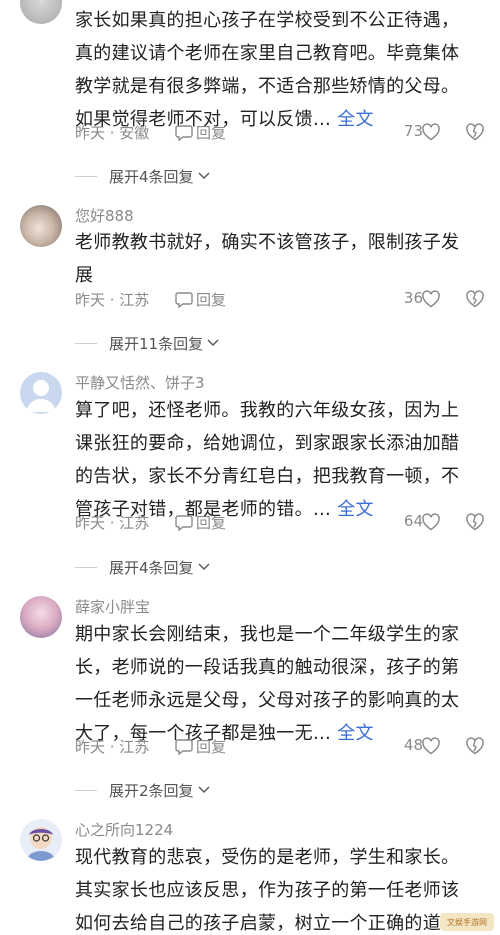 Image resolution: width=500 pixels, height=935 pixels. Describe the element at coordinates (267, 923) in the screenshot. I see `comment-line: 如何去给自己的孩子启蒙，树立一个正确的道德` at that location.